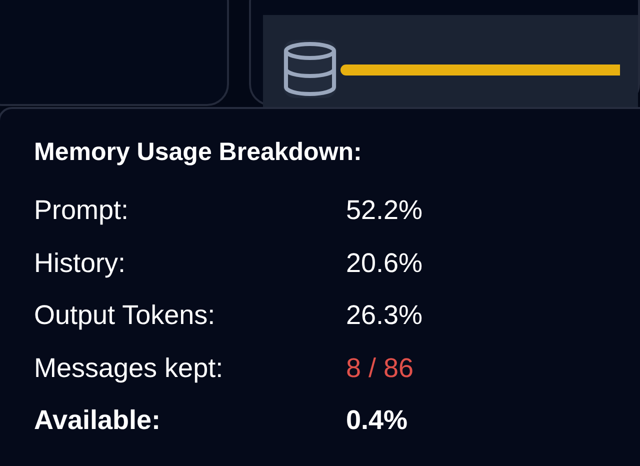 The width and height of the screenshot is (640, 466). What do you see at coordinates (125, 315) in the screenshot?
I see `row-label: Output Tokens:` at bounding box center [125, 315].